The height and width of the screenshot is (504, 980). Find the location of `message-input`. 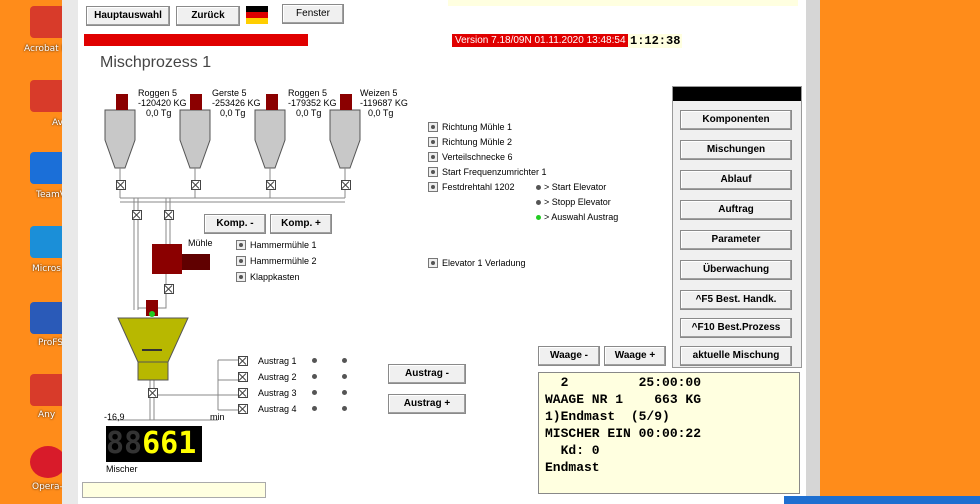

message-input is located at coordinates (174, 490).